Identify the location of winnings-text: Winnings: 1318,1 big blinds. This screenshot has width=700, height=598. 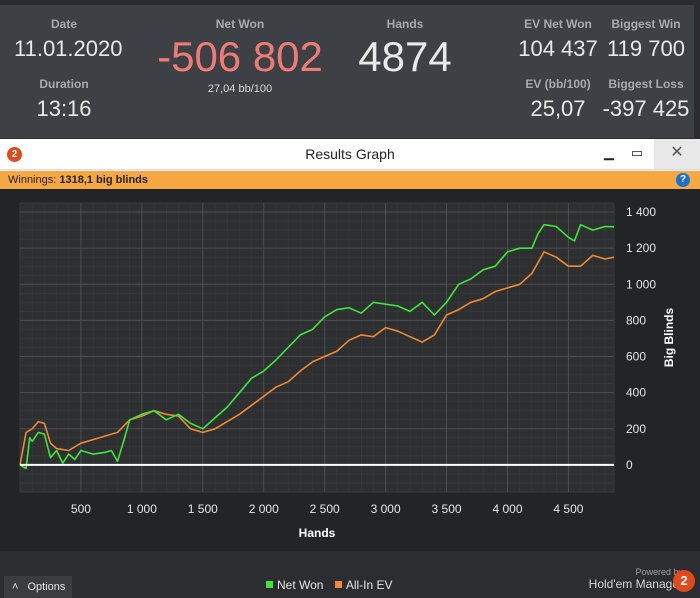
(78, 180).